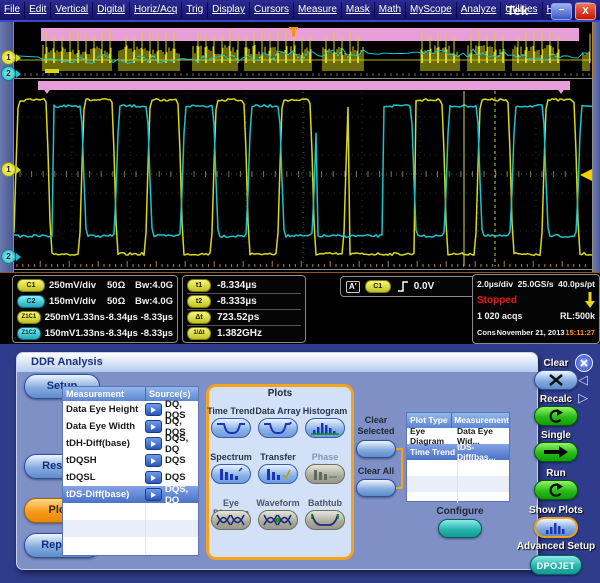  I want to click on overview-waveform, so click(302, 52).